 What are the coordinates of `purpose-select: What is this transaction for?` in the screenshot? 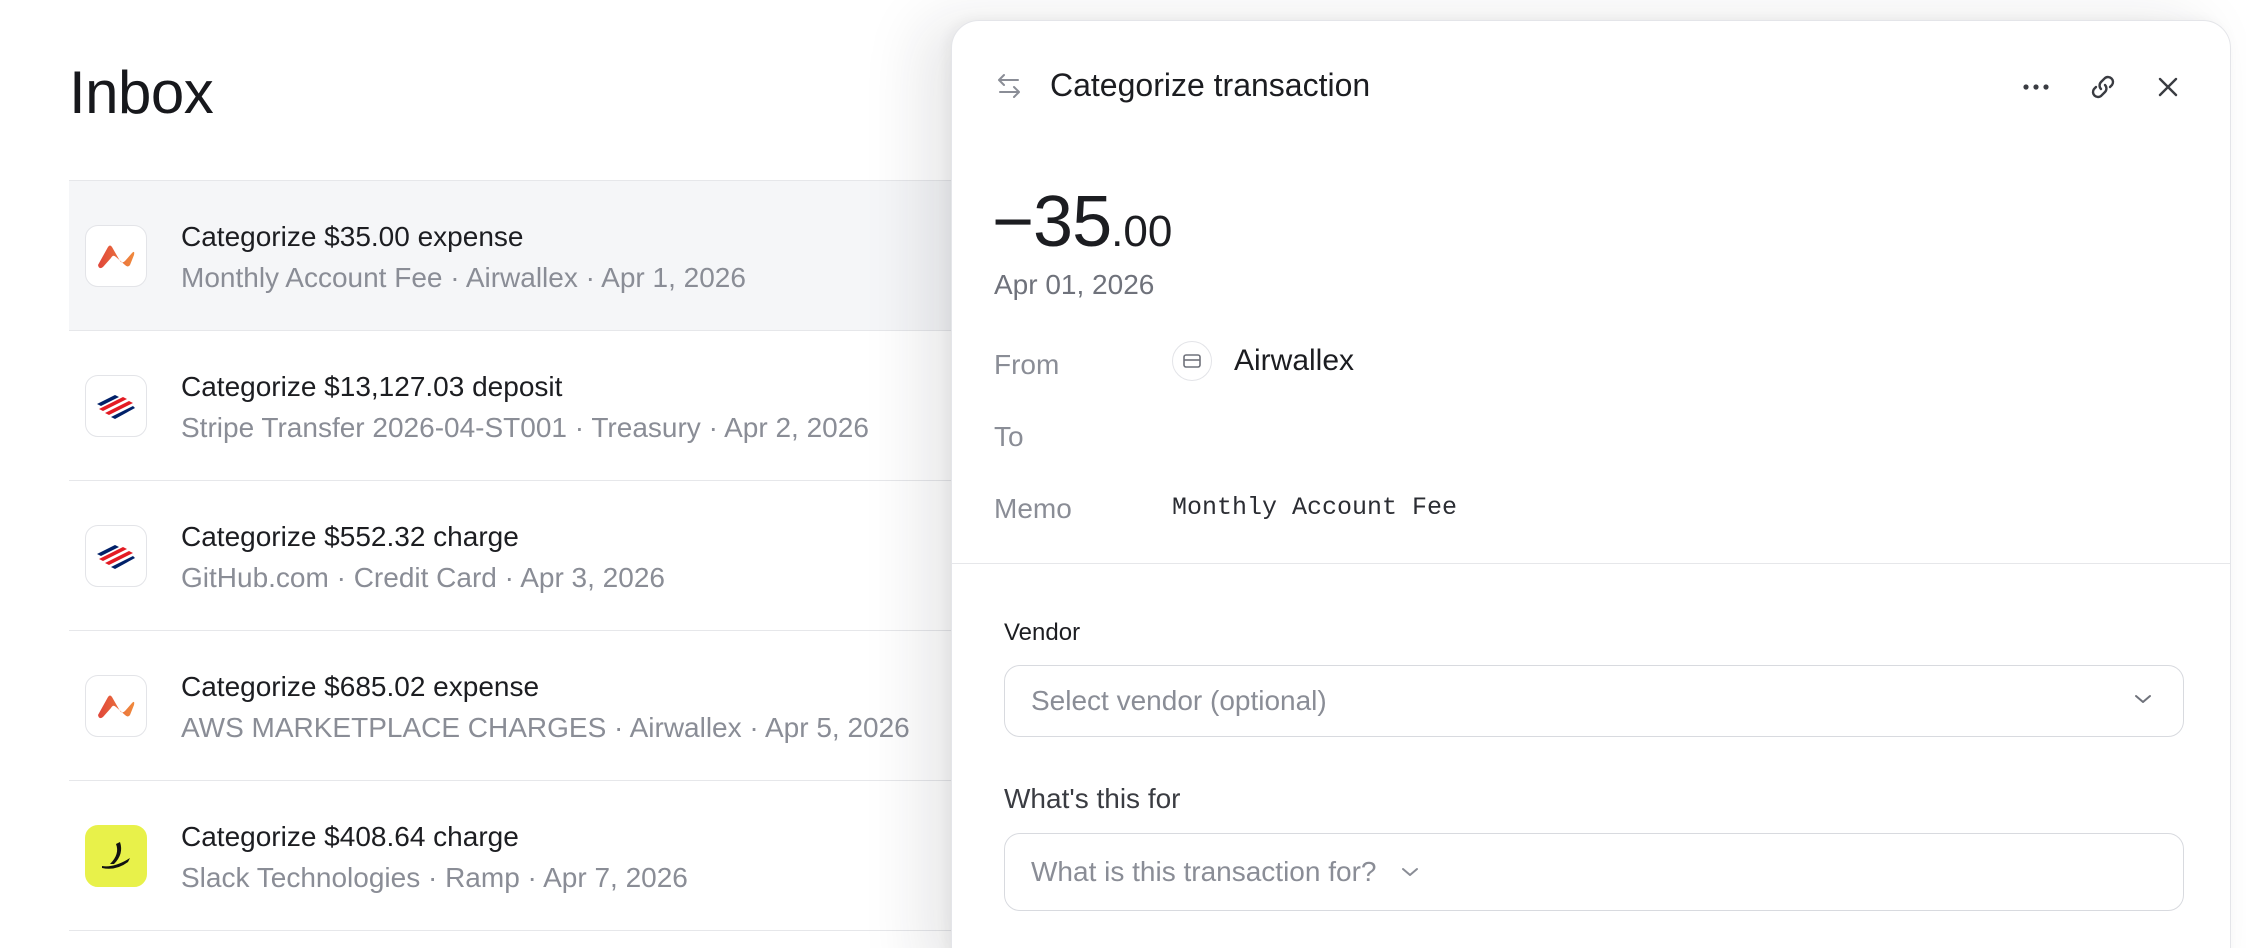 It's located at (1594, 872).